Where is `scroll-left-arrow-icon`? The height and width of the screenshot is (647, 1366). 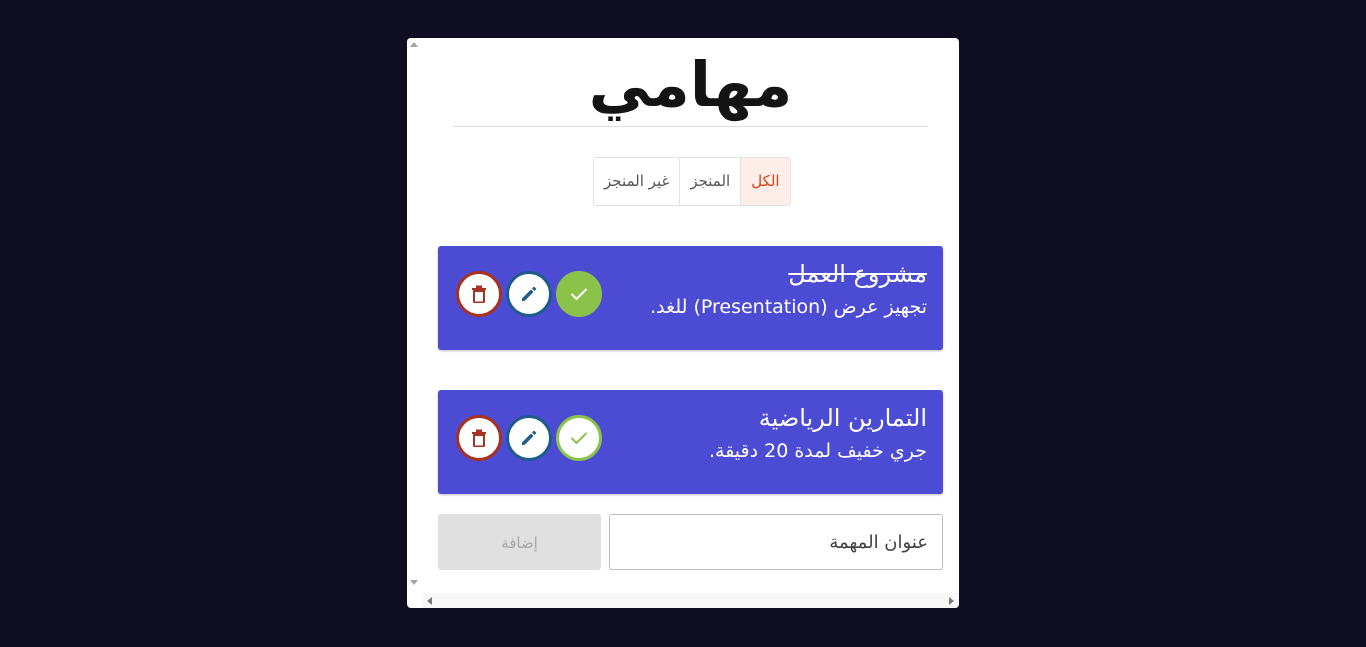
scroll-left-arrow-icon is located at coordinates (429, 601).